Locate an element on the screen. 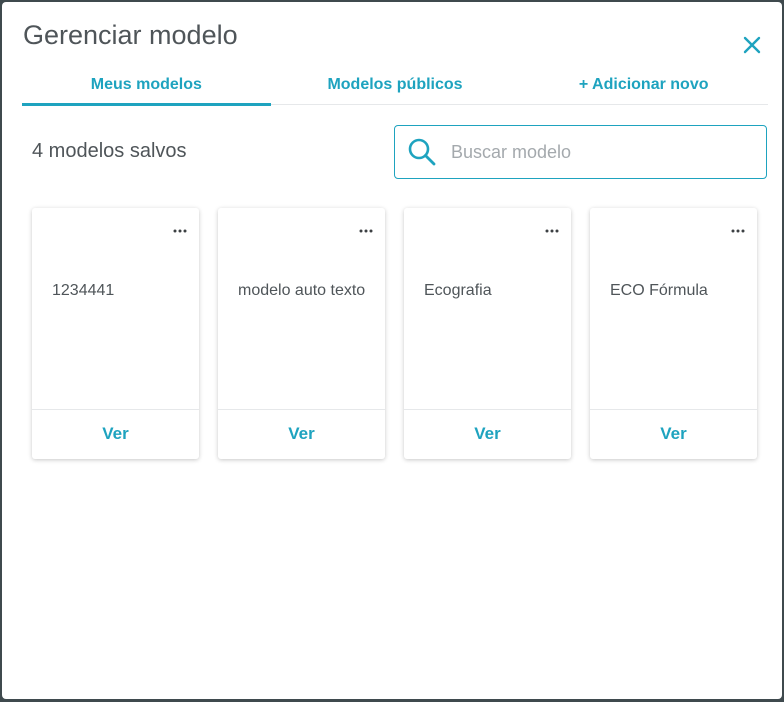  model-card-name: ECO Fórmula is located at coordinates (659, 290).